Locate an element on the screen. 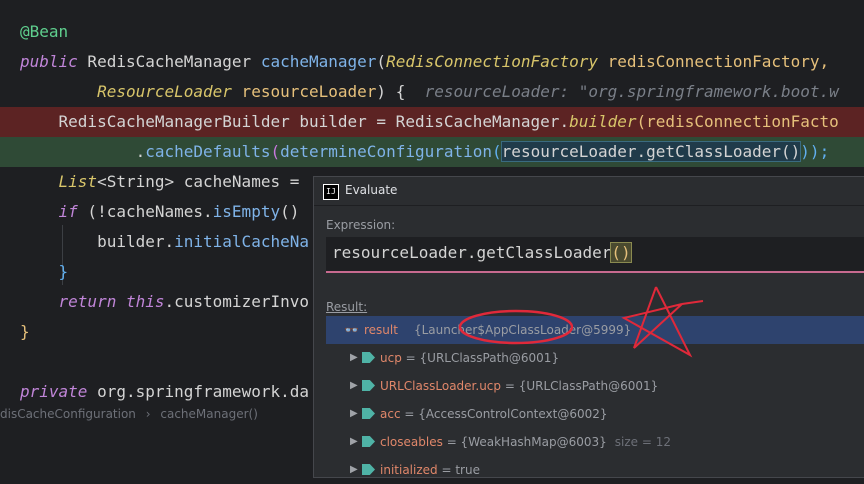 The height and width of the screenshot is (484, 864). code-token: () is located at coordinates (290, 211).